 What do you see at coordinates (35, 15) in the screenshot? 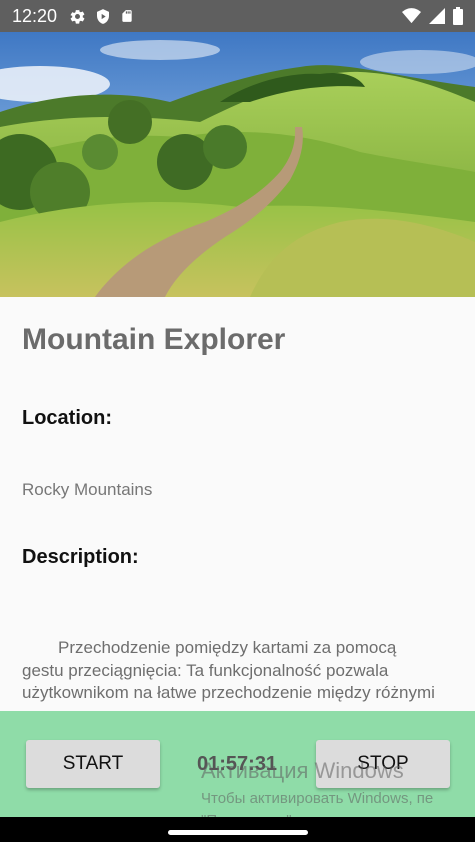
I see `status-time: 12:20` at bounding box center [35, 15].